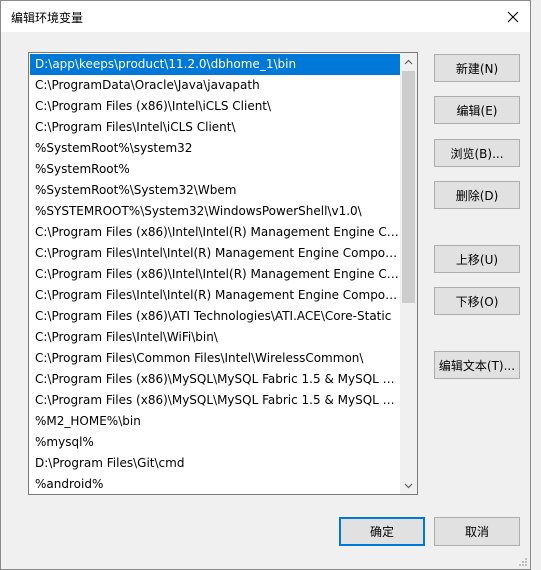 Image resolution: width=541 pixels, height=570 pixels. I want to click on new-button: 新建(N), so click(477, 68).